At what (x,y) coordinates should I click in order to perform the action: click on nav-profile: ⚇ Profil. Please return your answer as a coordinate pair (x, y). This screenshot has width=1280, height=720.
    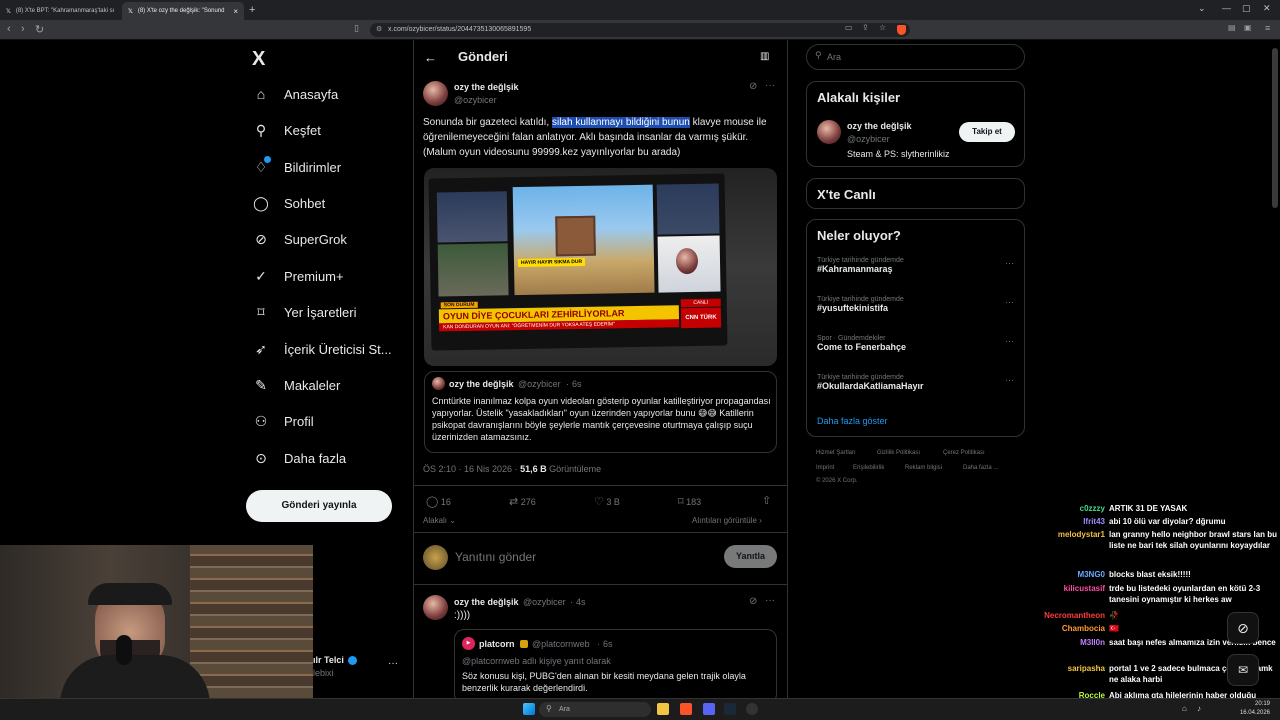
    Looking at the image, I should click on (283, 421).